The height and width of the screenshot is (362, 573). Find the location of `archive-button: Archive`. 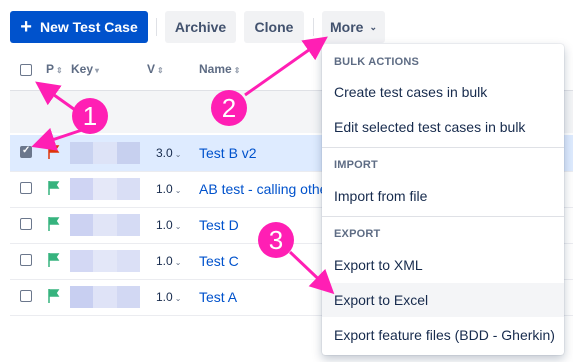

archive-button: Archive is located at coordinates (200, 27).